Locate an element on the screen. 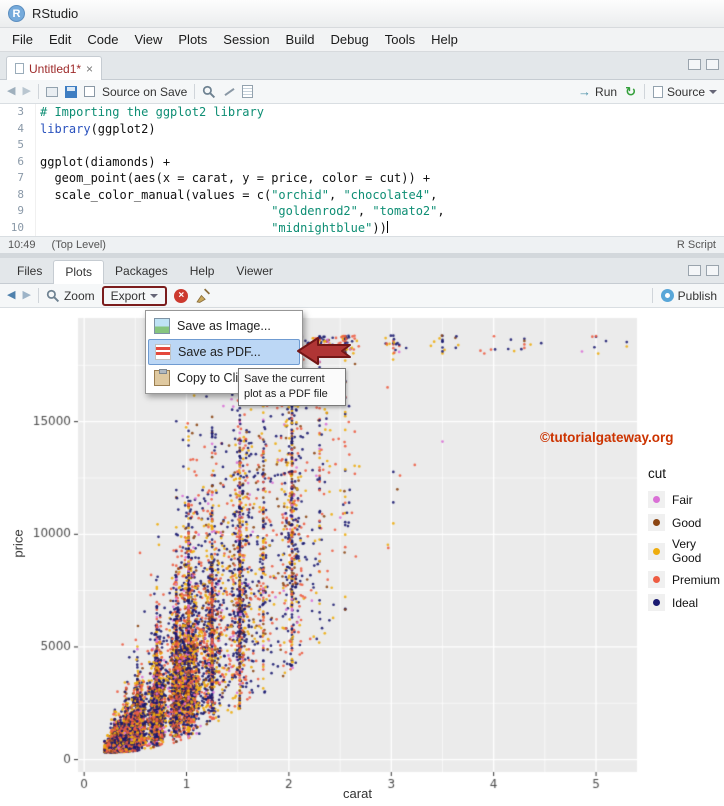  zoom-label: Zoom is located at coordinates (79, 295).